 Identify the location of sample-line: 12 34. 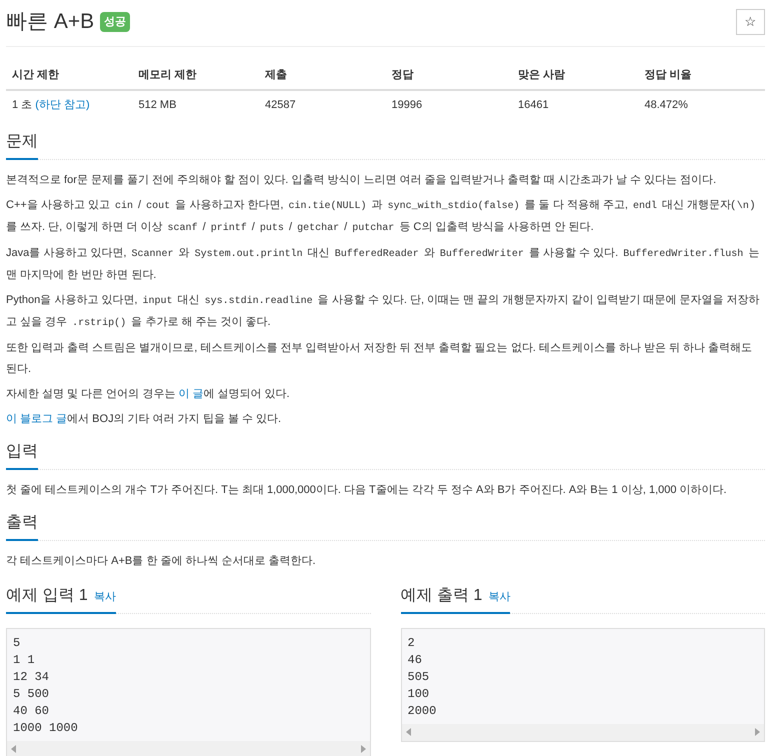
(31, 677).